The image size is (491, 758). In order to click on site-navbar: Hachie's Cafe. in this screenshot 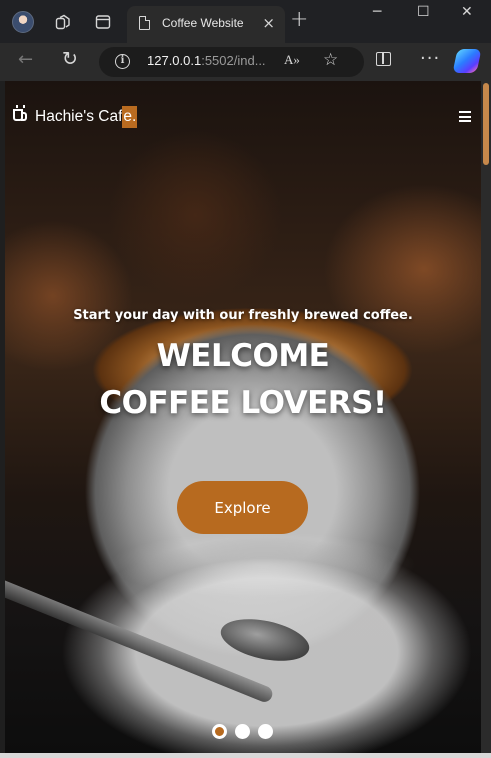, I will do `click(243, 118)`.